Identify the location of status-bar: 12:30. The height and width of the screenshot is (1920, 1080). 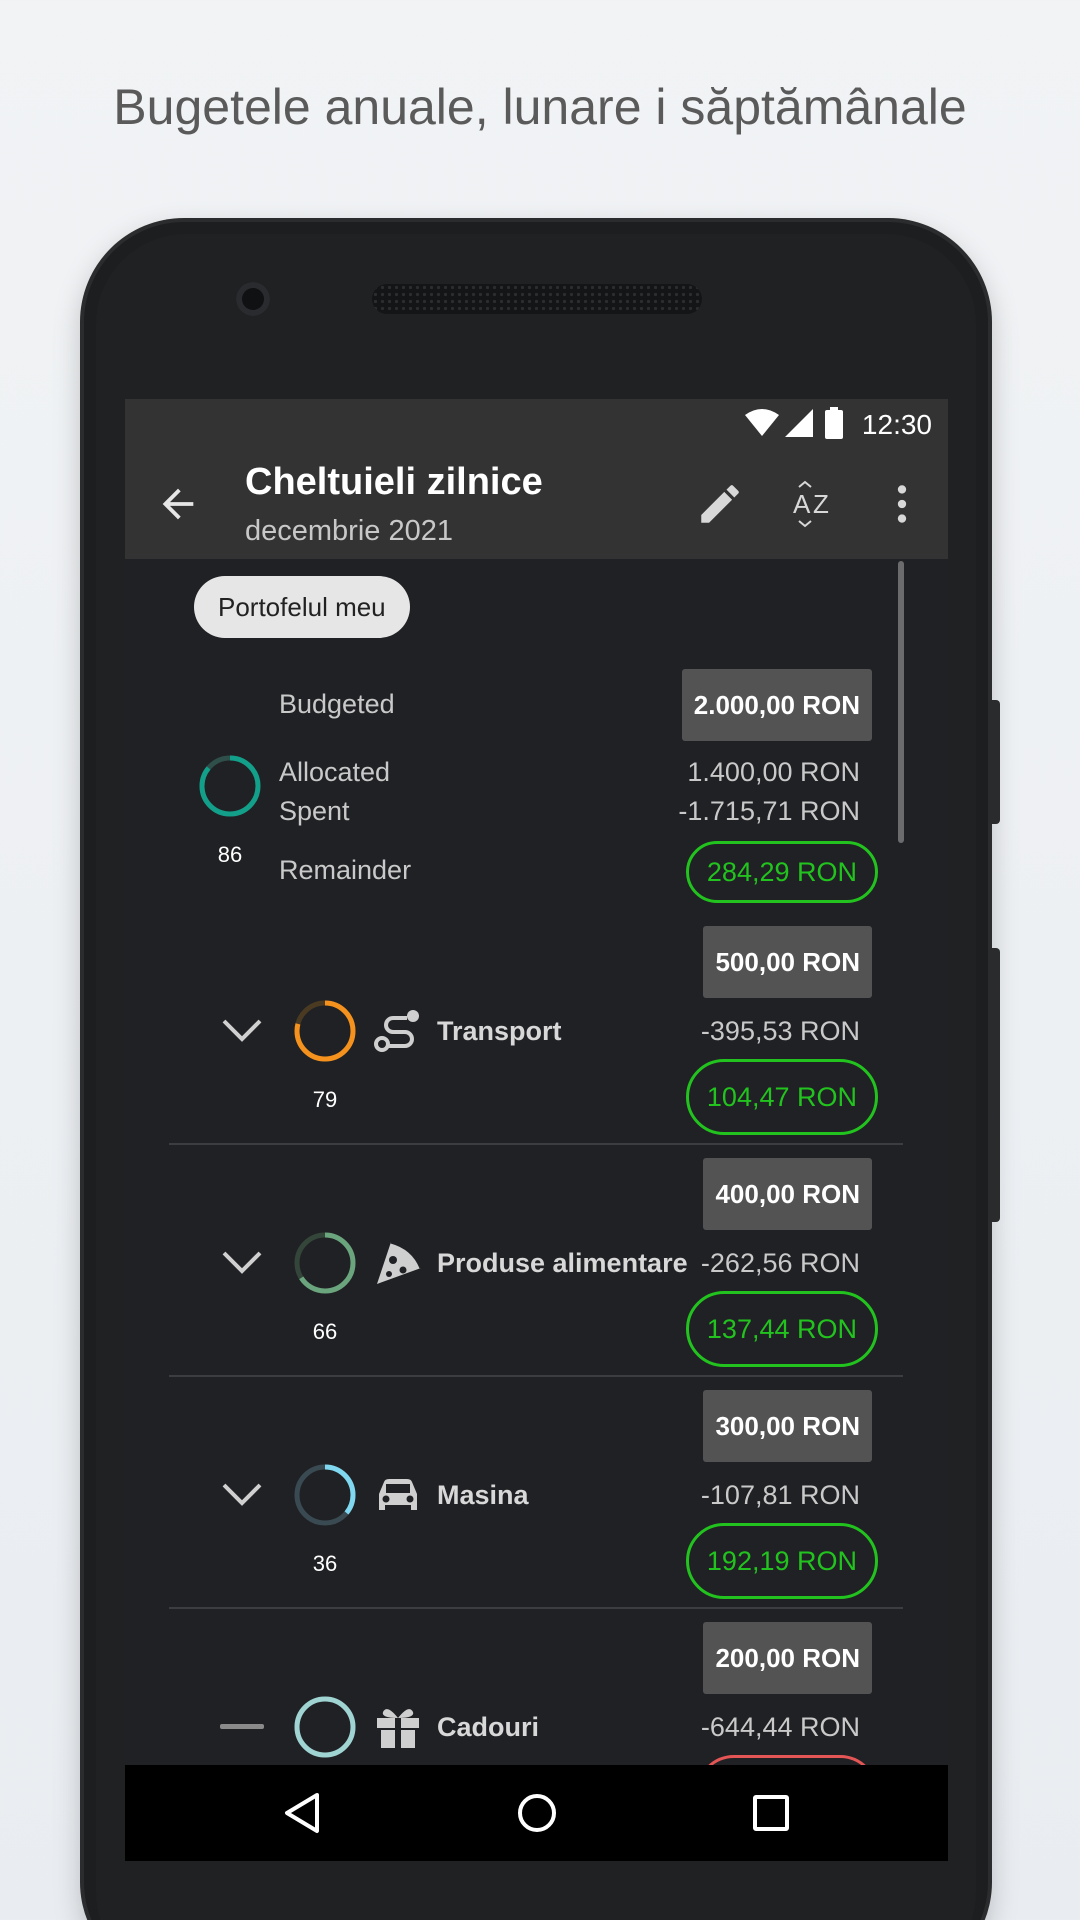
(536, 424).